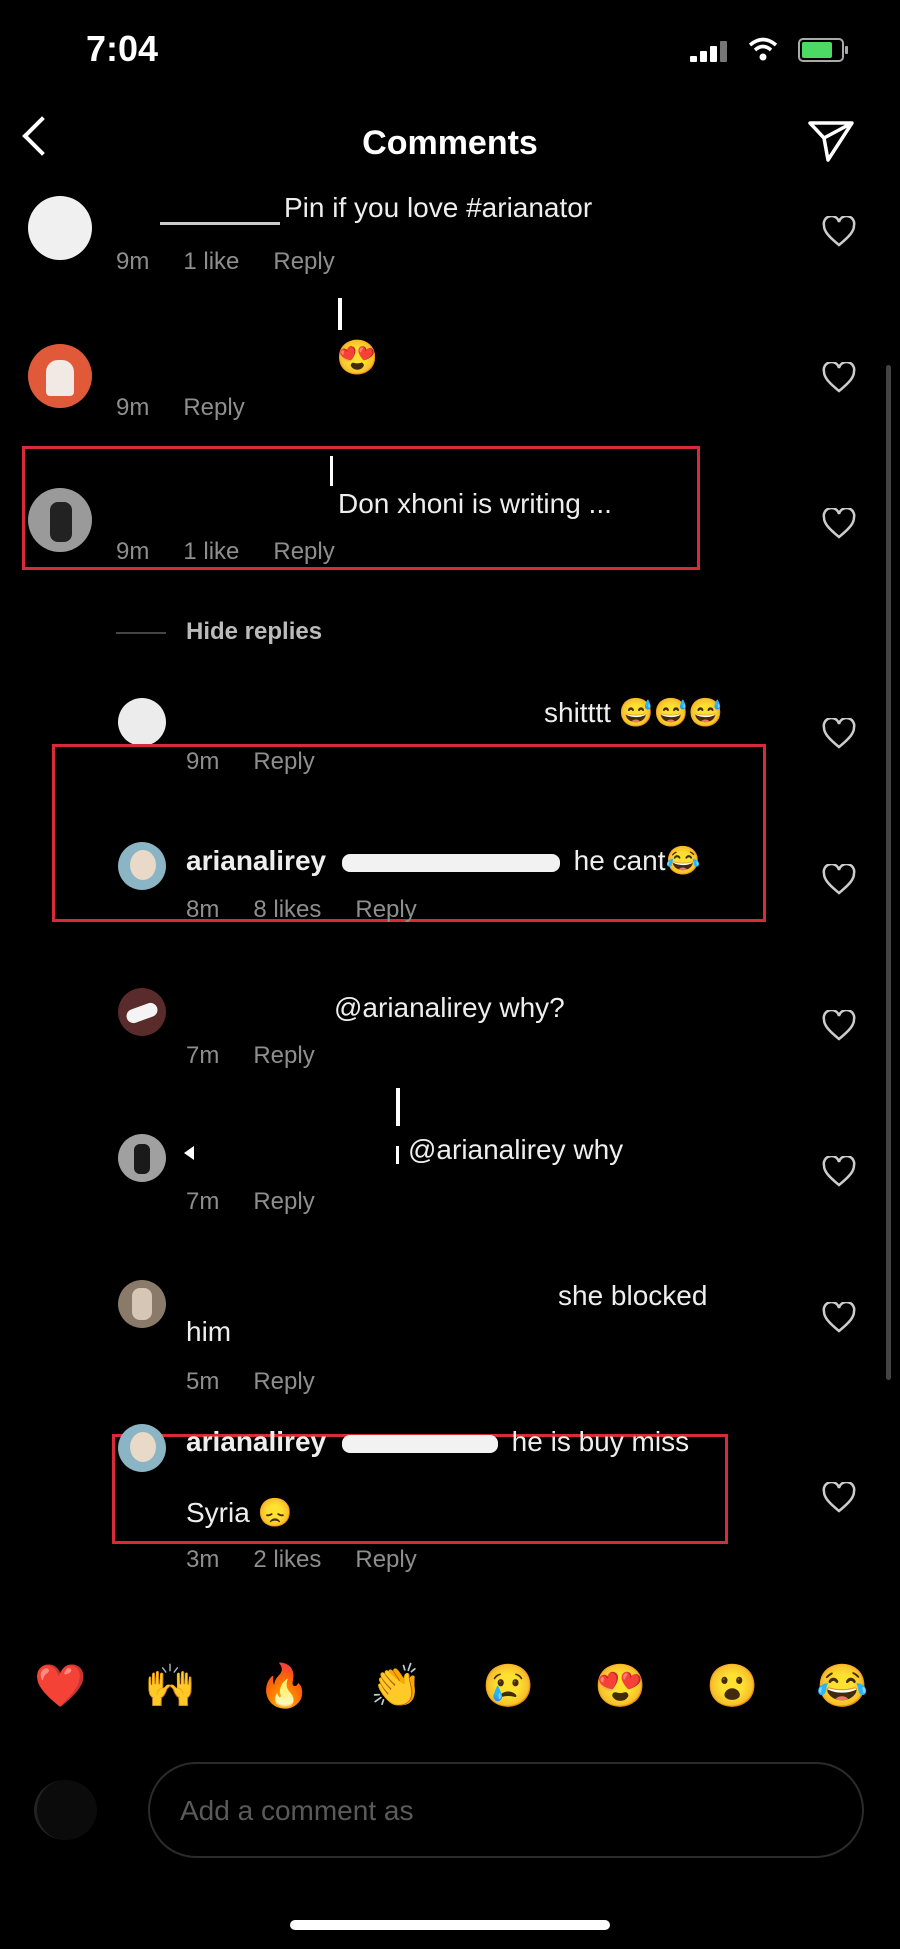 The width and height of the screenshot is (900, 1949). I want to click on emoji-tears-of-joy: 😂, so click(842, 1686).